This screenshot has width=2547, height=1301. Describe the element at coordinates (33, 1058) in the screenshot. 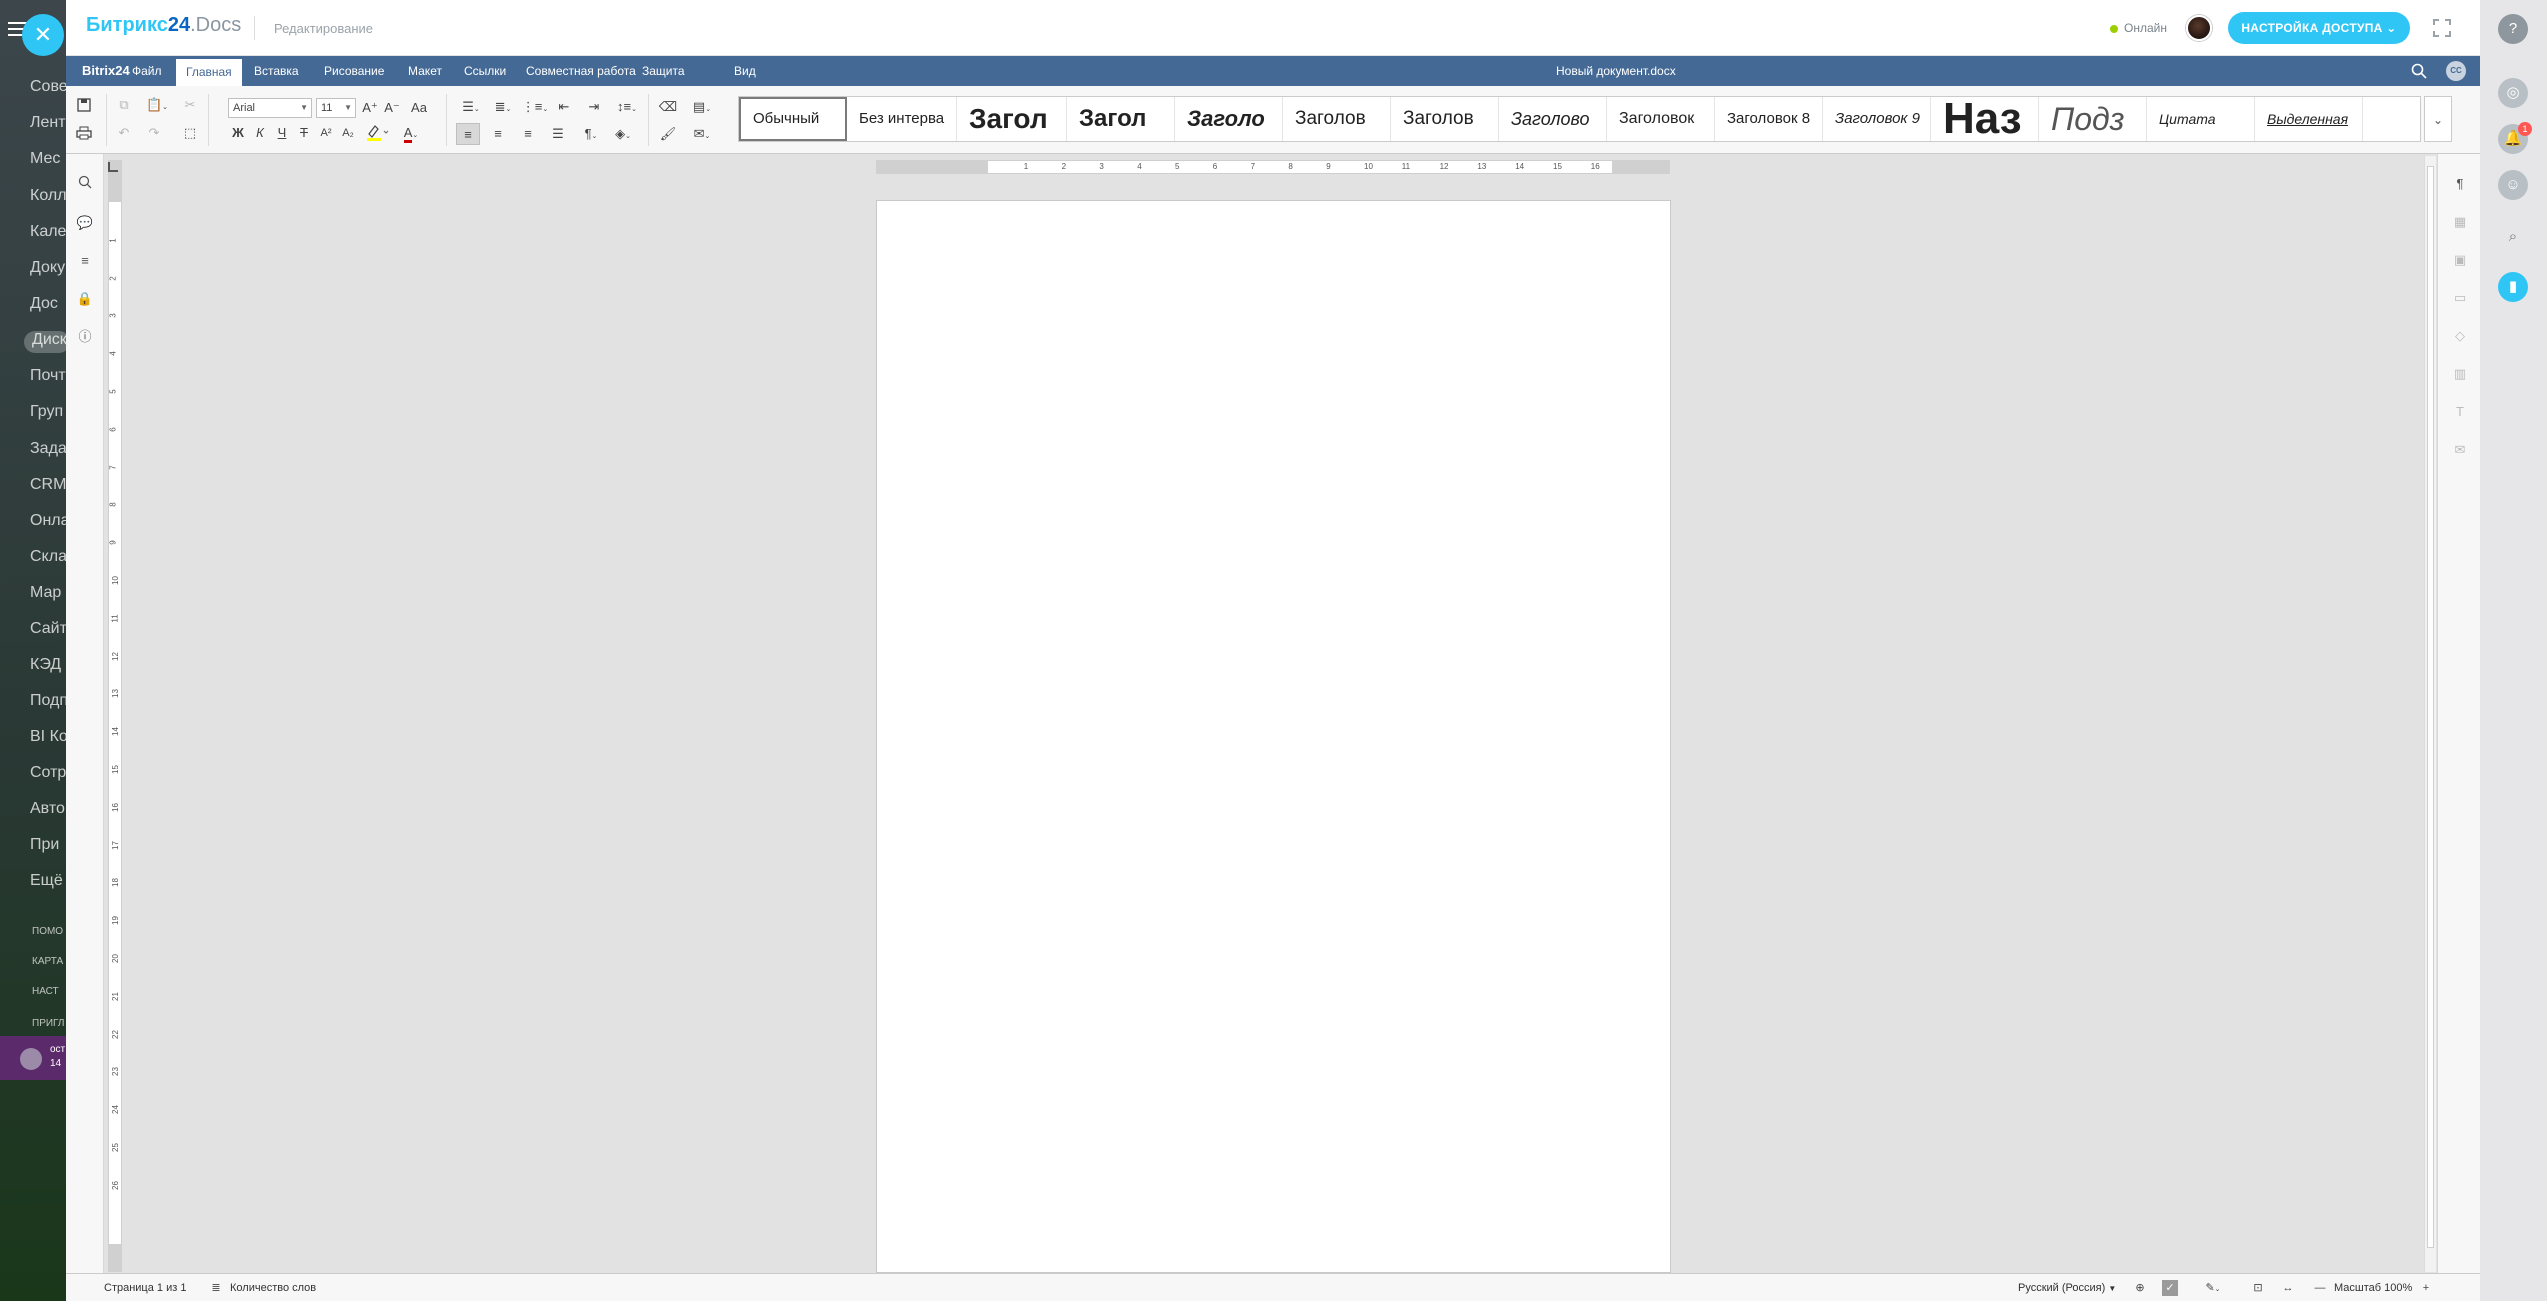

I see `portal-promo: ост 14` at that location.